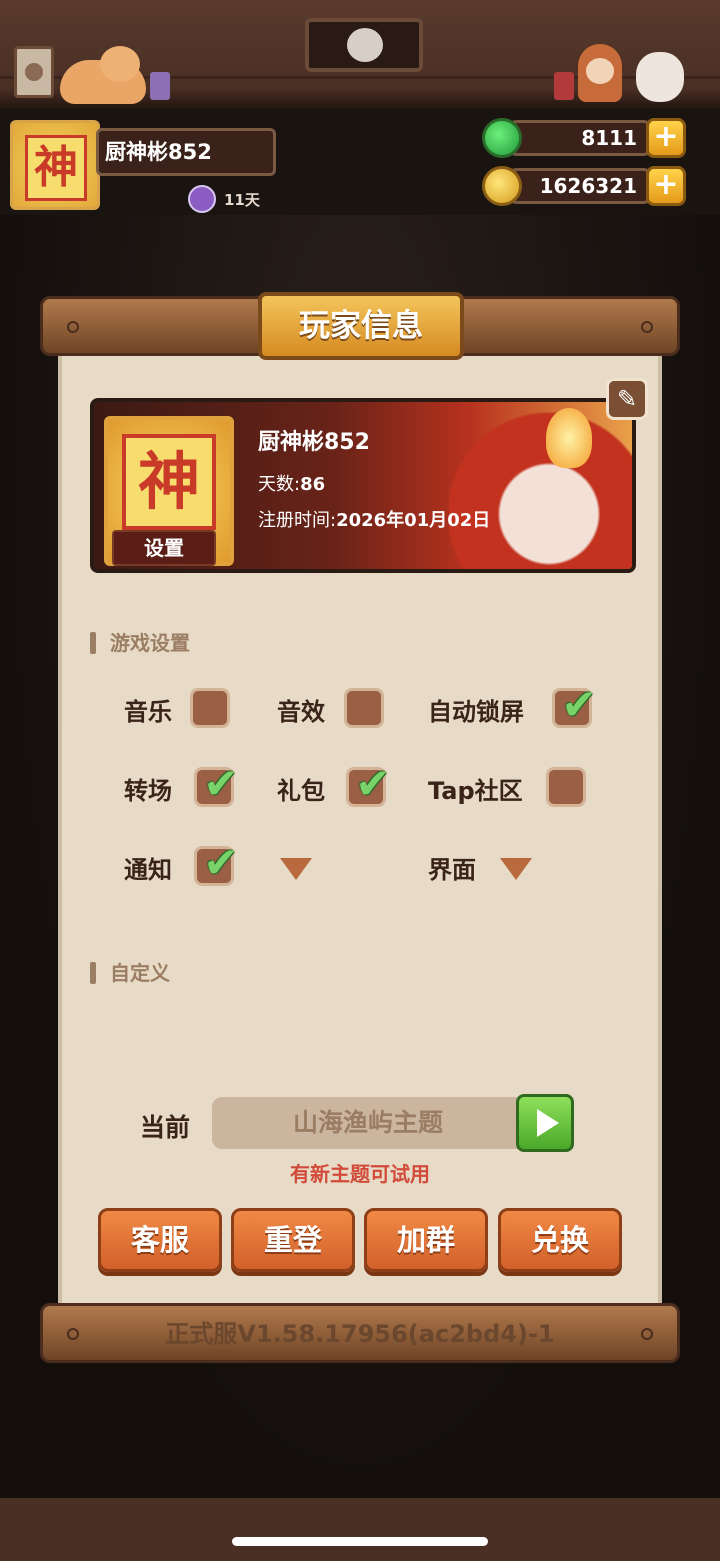 Image resolution: width=720 pixels, height=1561 pixels. Describe the element at coordinates (452, 870) in the screenshot. I see `interface-label: 界面` at that location.